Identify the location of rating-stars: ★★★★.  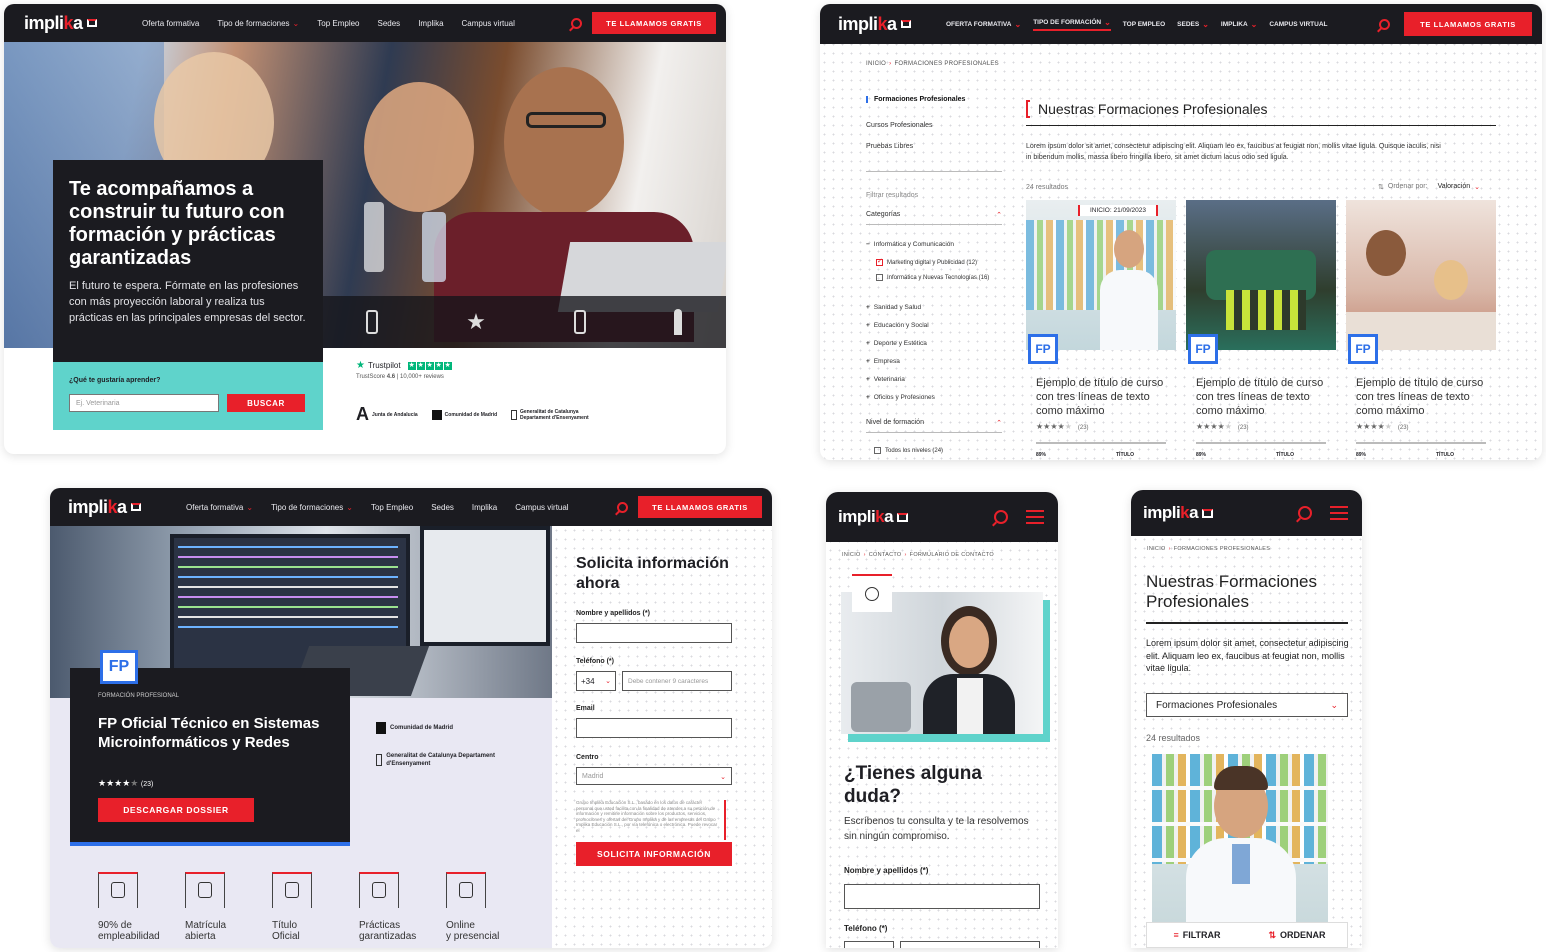
(1050, 426).